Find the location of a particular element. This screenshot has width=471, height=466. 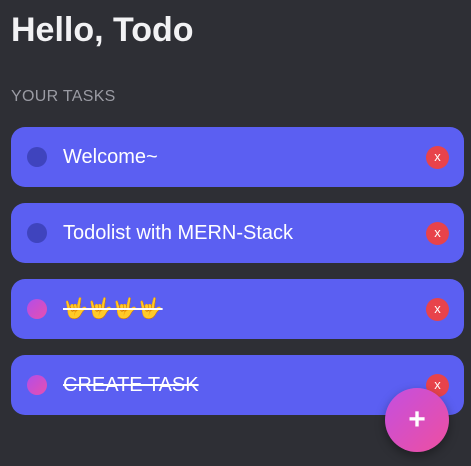

task-item: Todolist with MERN-Stack x is located at coordinates (237, 233).